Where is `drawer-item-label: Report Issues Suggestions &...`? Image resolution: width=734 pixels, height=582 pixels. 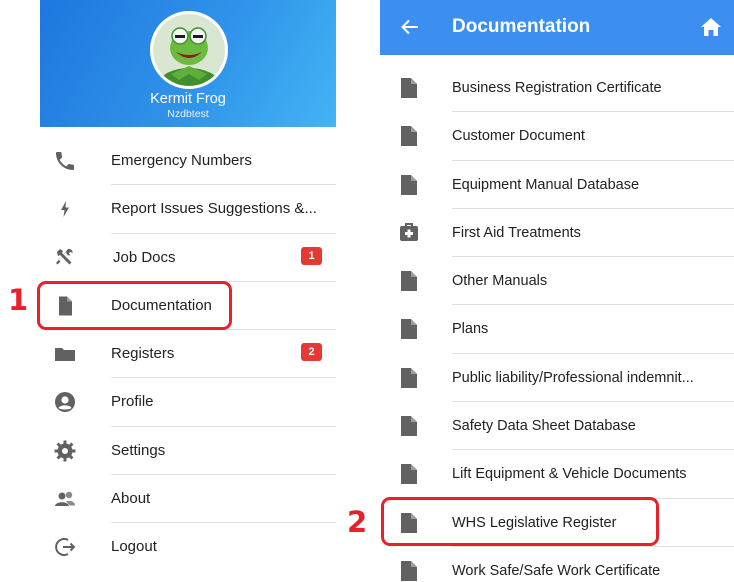 drawer-item-label: Report Issues Suggestions &... is located at coordinates (214, 209).